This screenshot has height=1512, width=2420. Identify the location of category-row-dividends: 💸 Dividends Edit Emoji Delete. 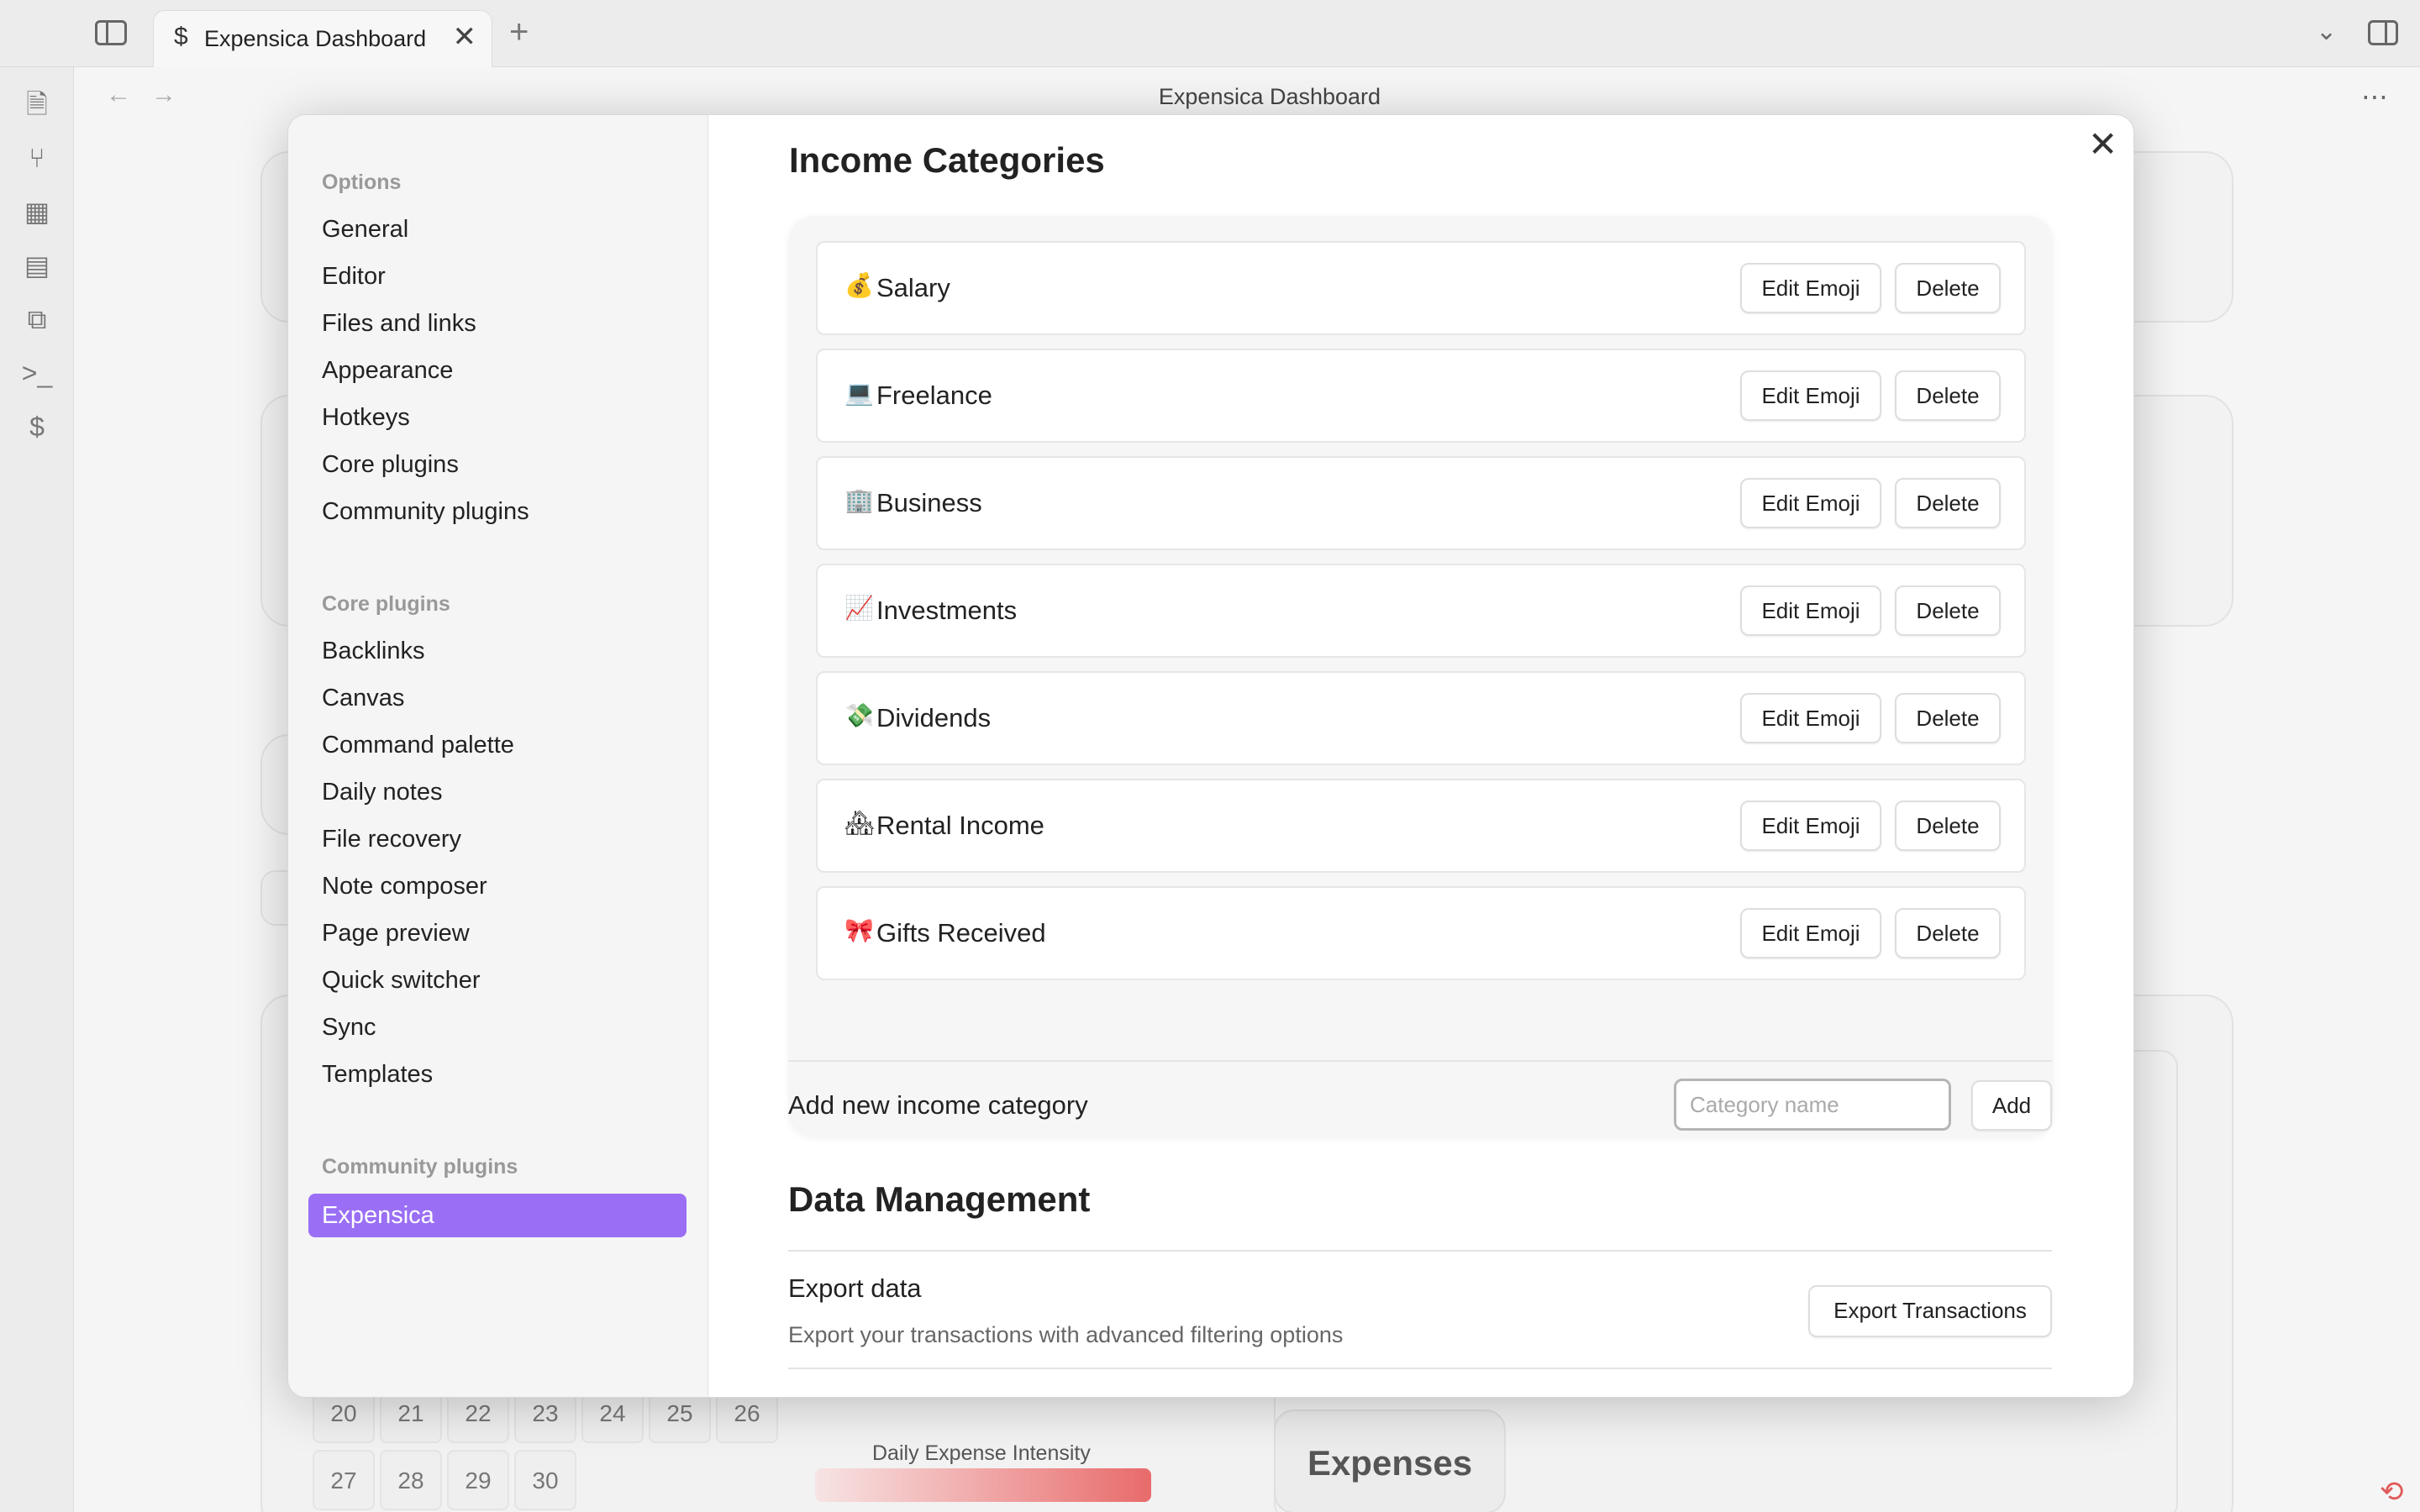
(1421, 718).